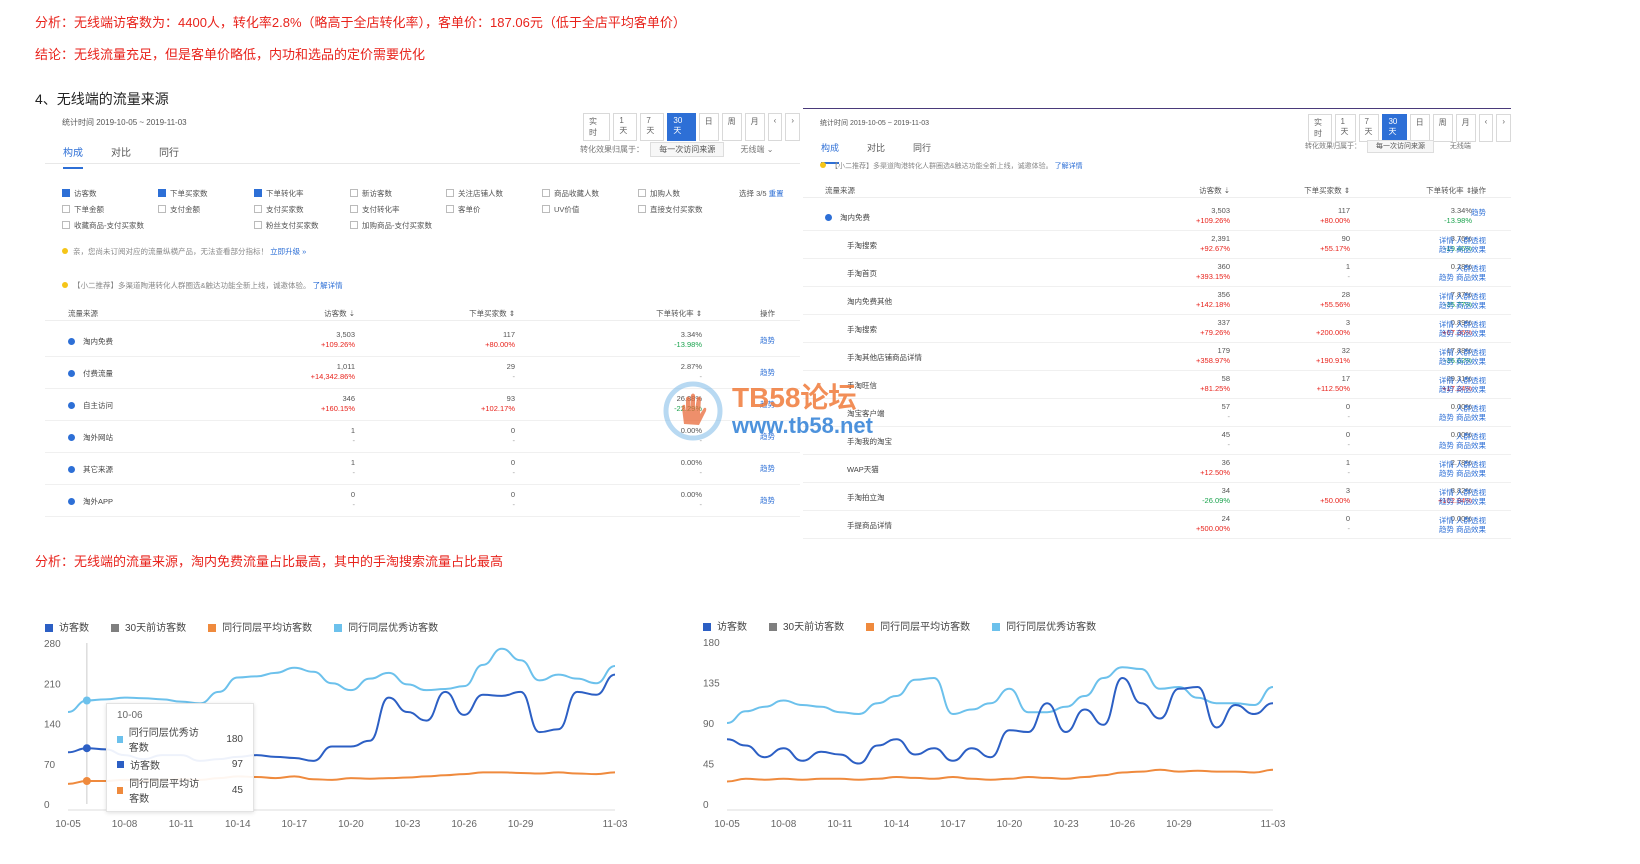 The height and width of the screenshot is (864, 1640). Describe the element at coordinates (706, 805) in the screenshot. I see `y-tick-label: 0` at that location.